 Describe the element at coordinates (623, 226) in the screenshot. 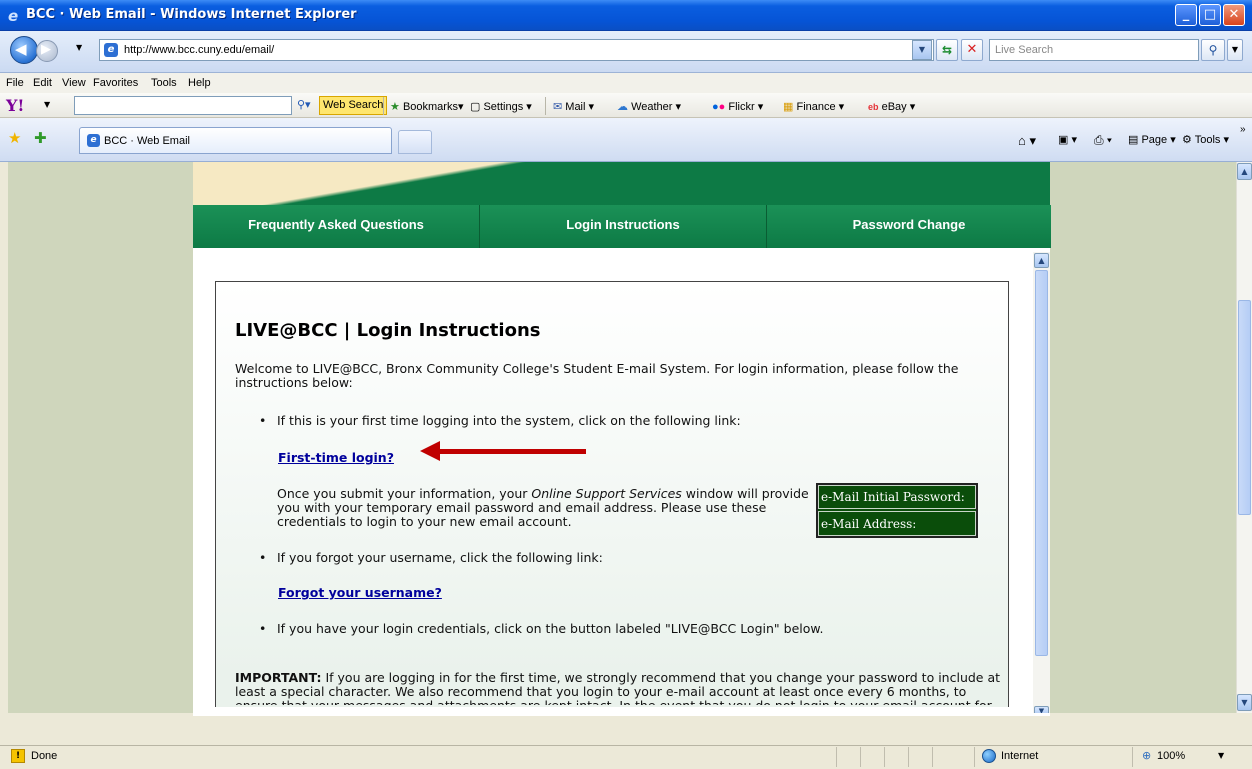

I see `nav-login-instructions: Login Instructions` at that location.